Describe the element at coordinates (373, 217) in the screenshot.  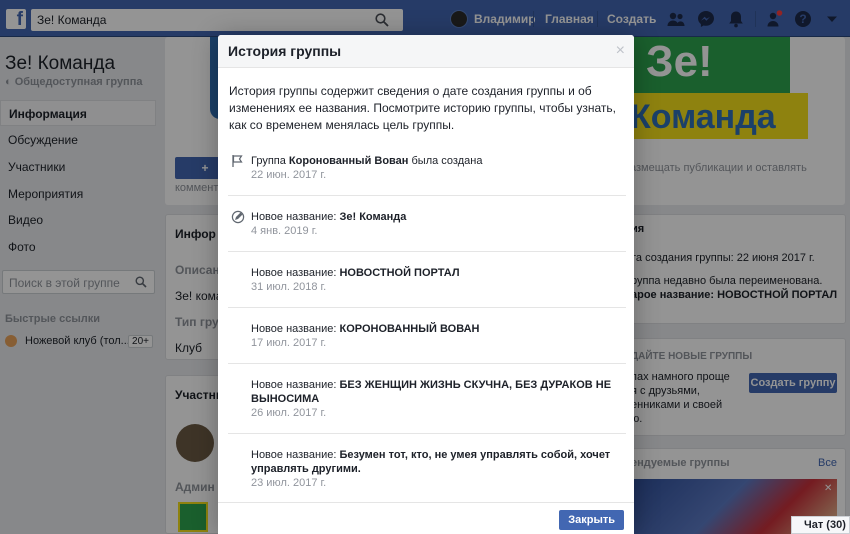
I see `group-name: Зе! Команда` at that location.